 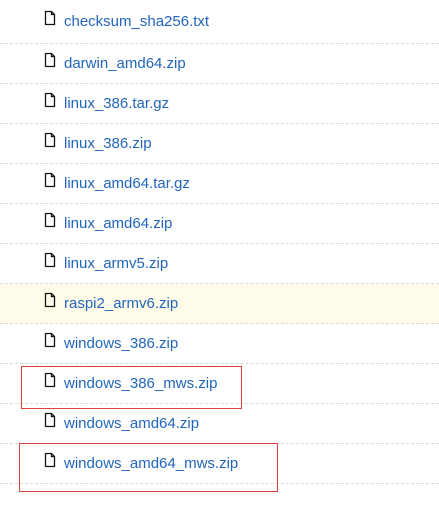 I want to click on file-link-linux-386-zip: linux_386.zip, so click(x=108, y=143).